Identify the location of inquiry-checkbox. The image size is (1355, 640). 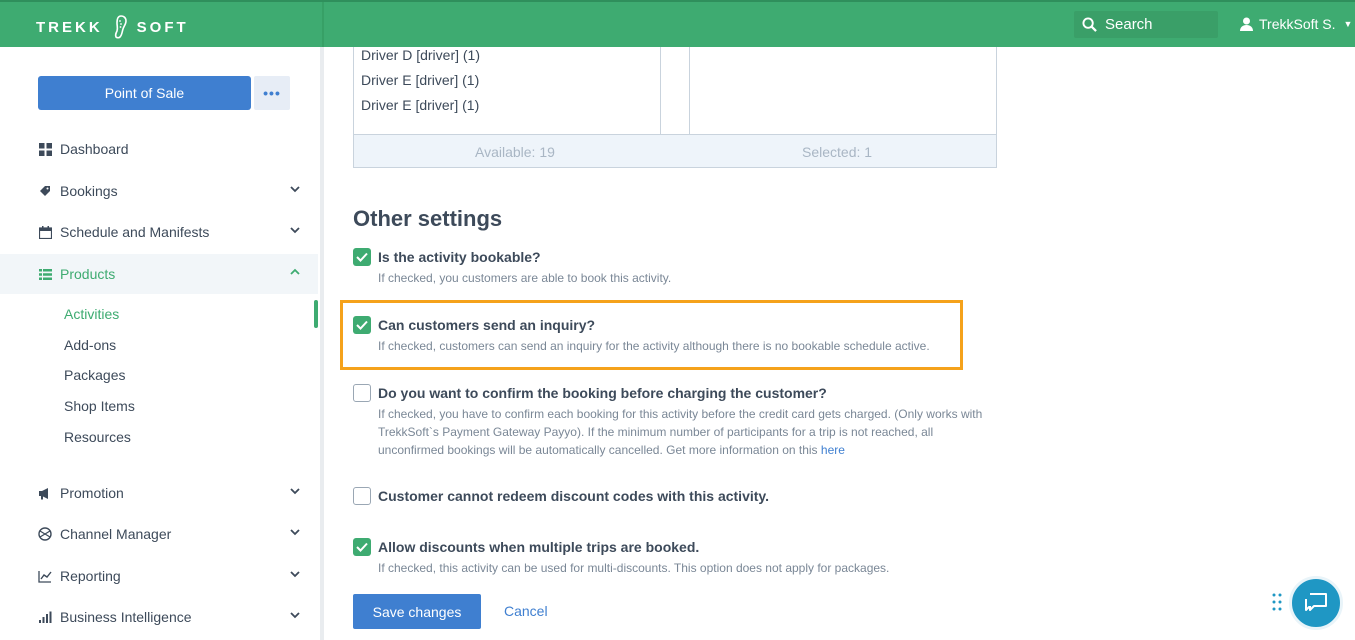
(362, 325).